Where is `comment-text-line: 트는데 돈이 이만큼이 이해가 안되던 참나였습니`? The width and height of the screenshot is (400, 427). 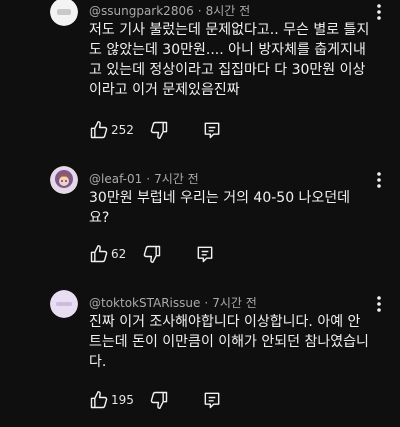 comment-text-line: 트는데 돈이 이만큼이 이해가 안되던 참나였습니 is located at coordinates (229, 342).